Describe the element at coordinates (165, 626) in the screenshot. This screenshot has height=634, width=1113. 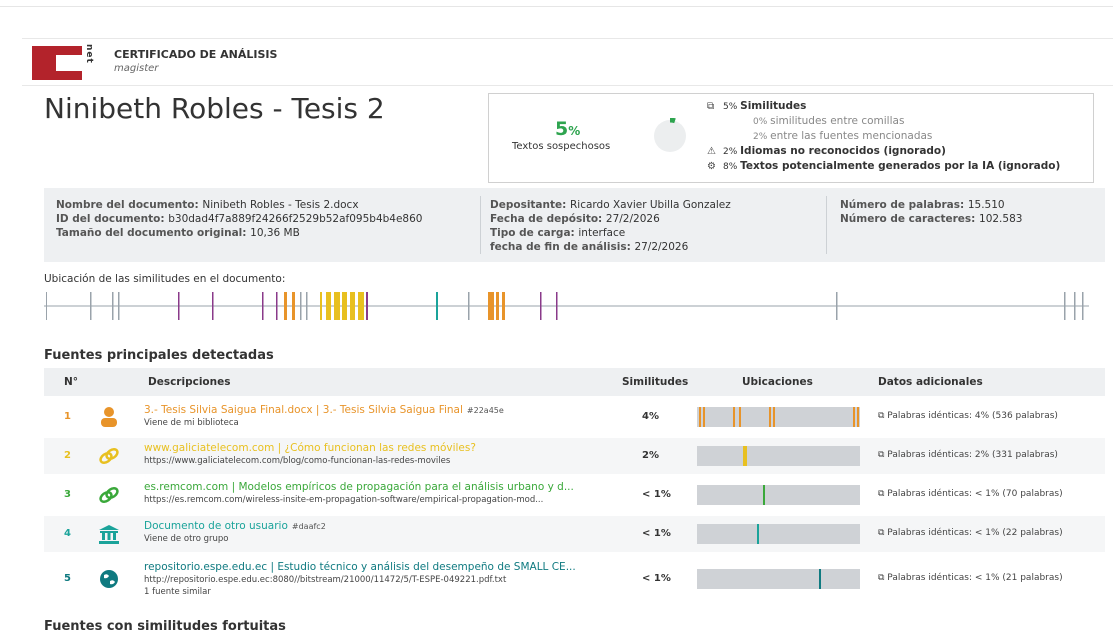
I see `fortuitous-sources-title: Fuentes con similitudes fortuitas` at that location.